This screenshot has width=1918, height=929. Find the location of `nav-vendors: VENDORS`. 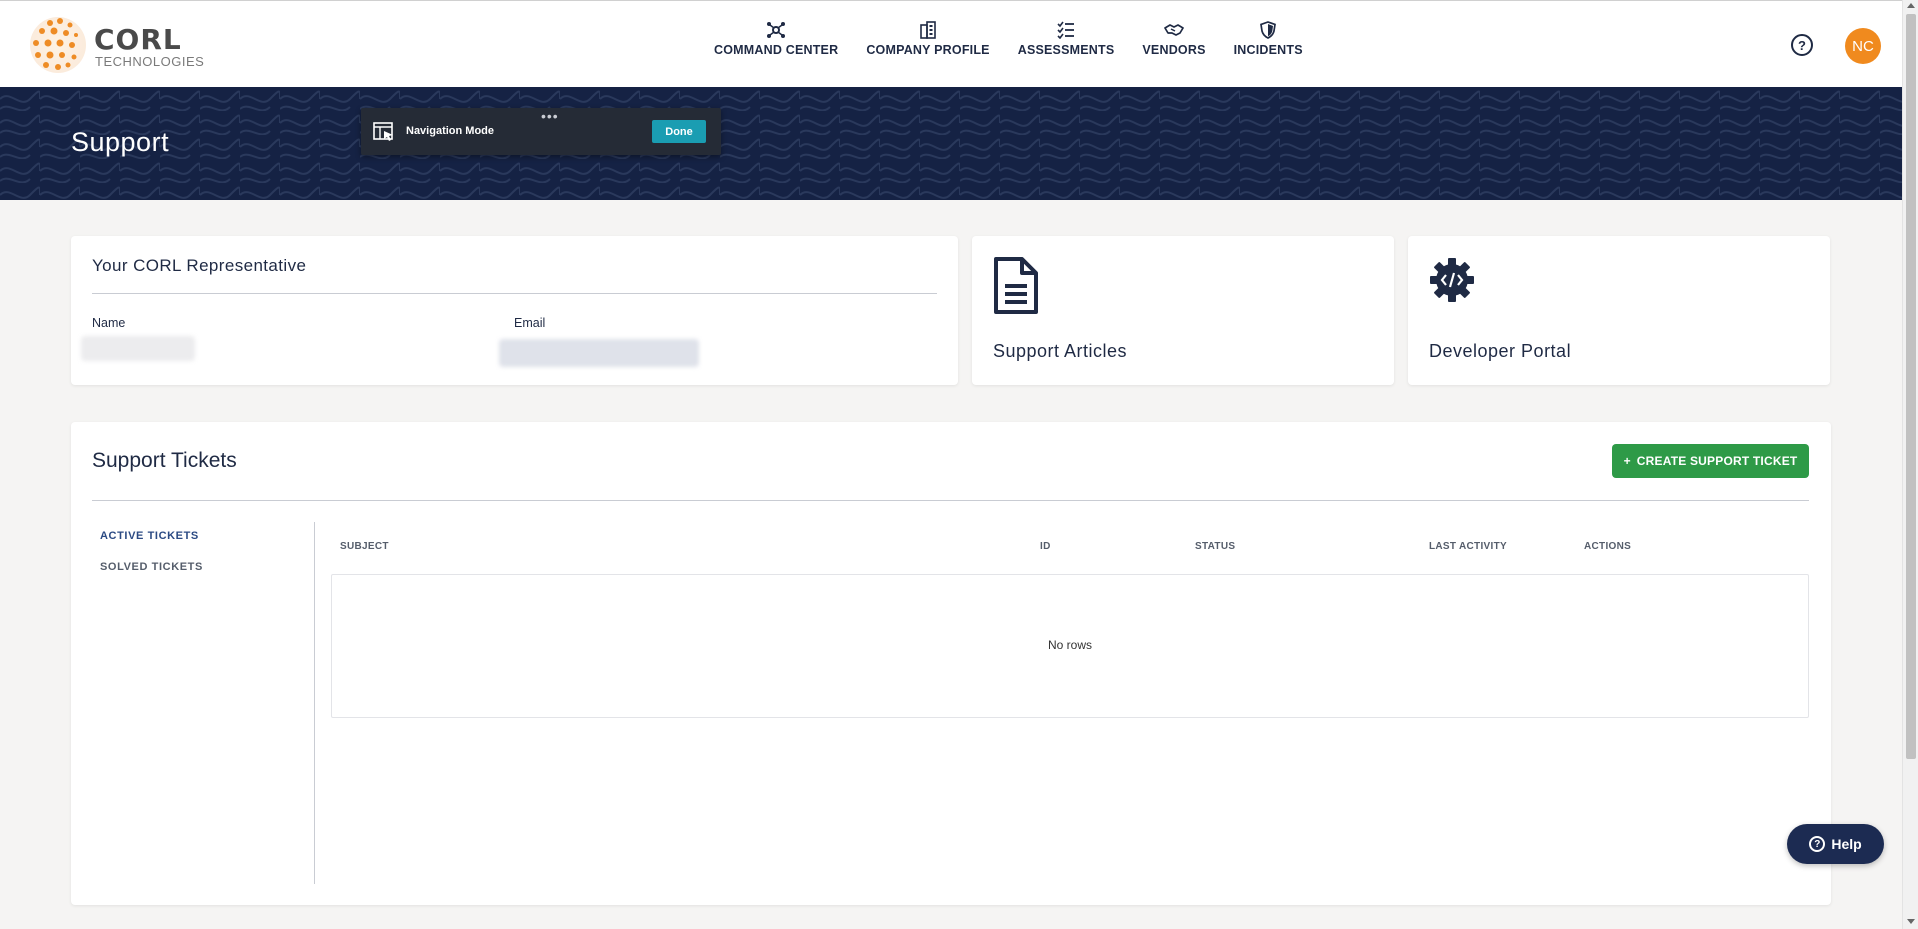

nav-vendors: VENDORS is located at coordinates (1173, 46).